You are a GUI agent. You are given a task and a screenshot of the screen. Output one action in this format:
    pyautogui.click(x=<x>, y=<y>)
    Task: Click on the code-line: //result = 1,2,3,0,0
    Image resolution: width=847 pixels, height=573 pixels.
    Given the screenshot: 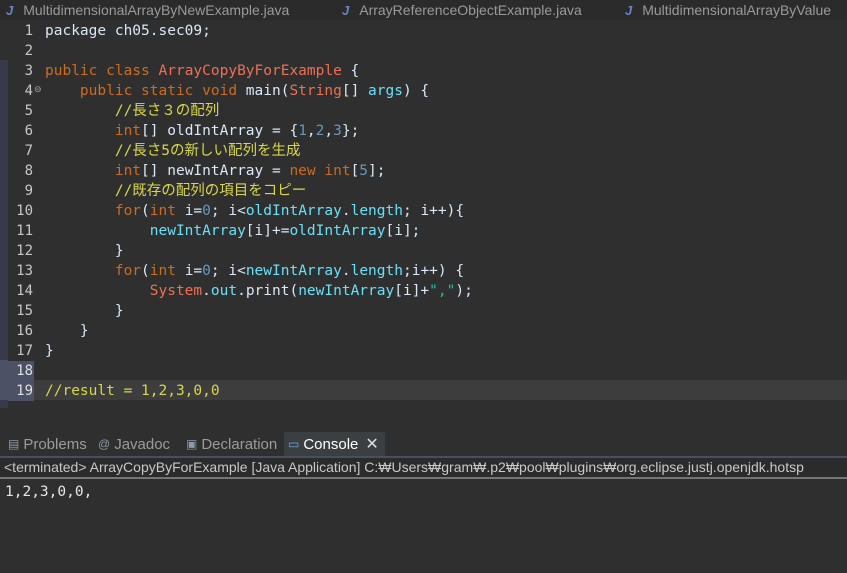 What is the action you would take?
    pyautogui.click(x=132, y=391)
    